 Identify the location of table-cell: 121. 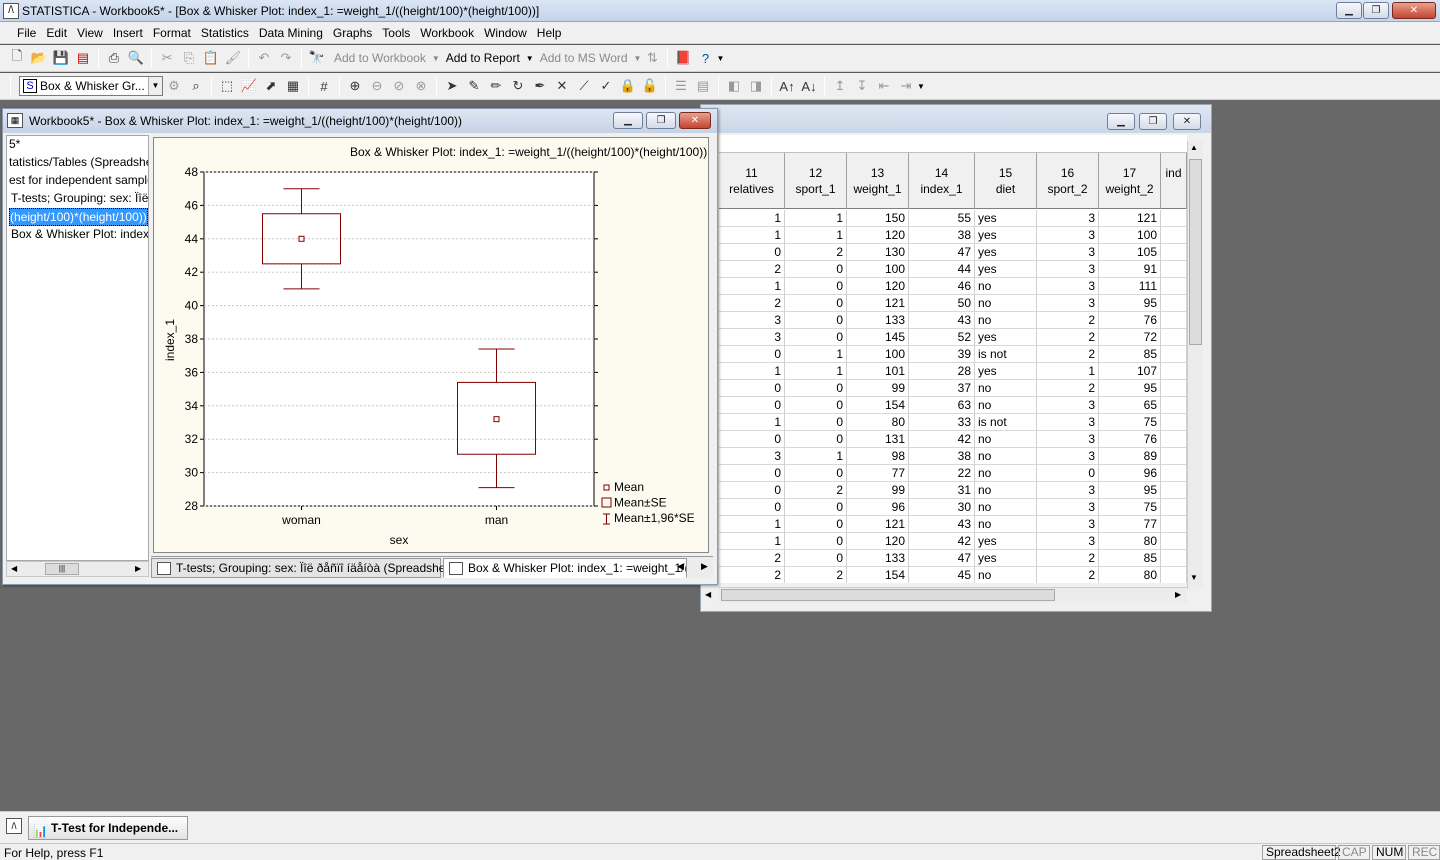
(1130, 218).